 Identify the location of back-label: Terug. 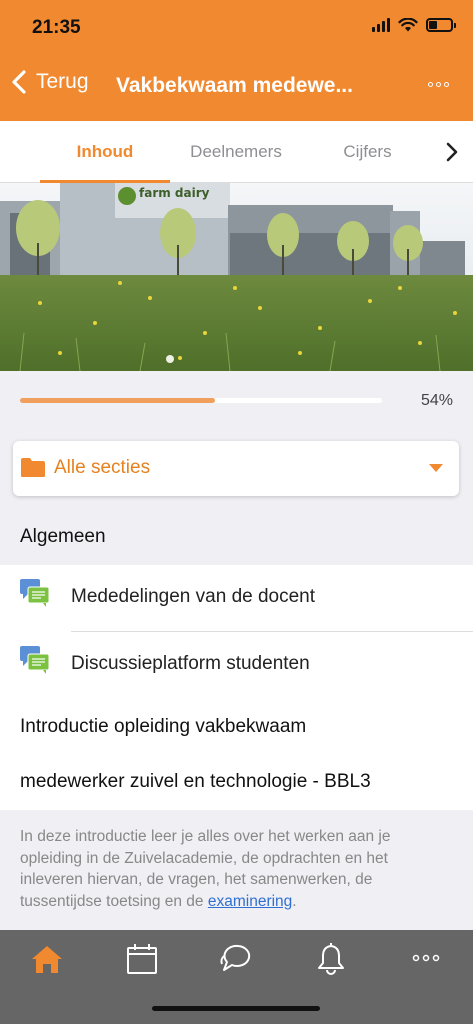
(62, 81).